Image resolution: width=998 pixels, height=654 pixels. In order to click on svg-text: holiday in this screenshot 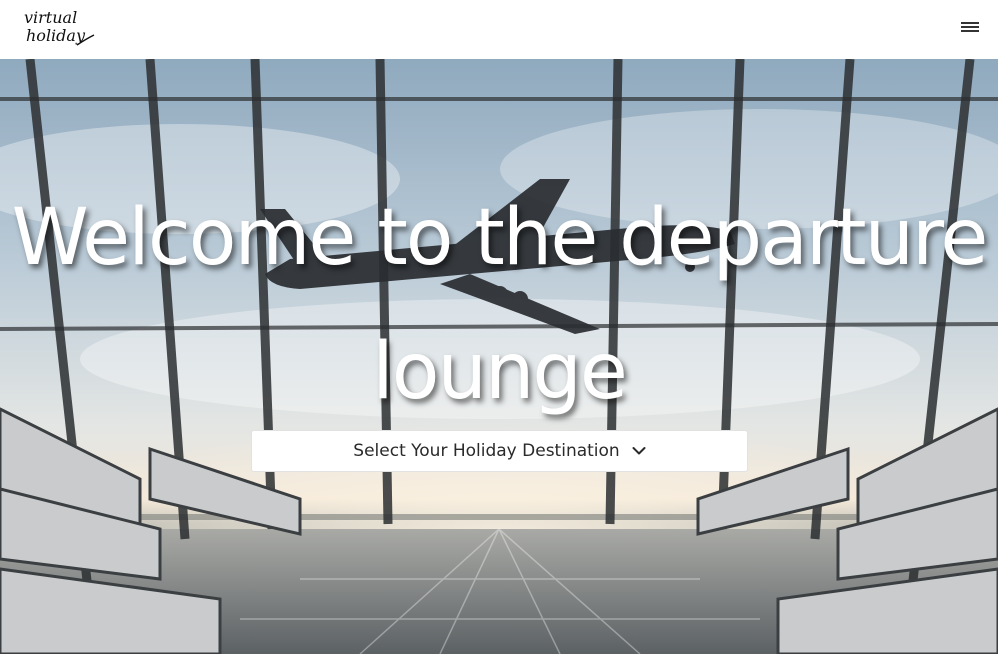, I will do `click(56, 35)`.